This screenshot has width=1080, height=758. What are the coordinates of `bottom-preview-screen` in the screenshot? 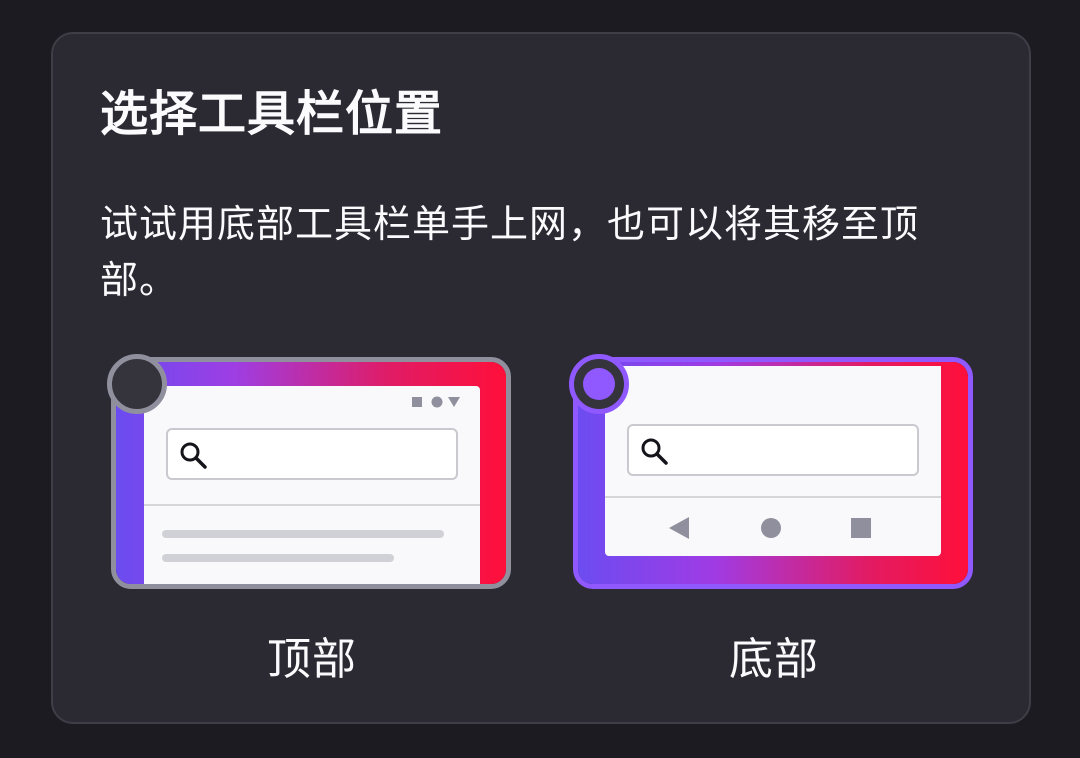 It's located at (773, 461).